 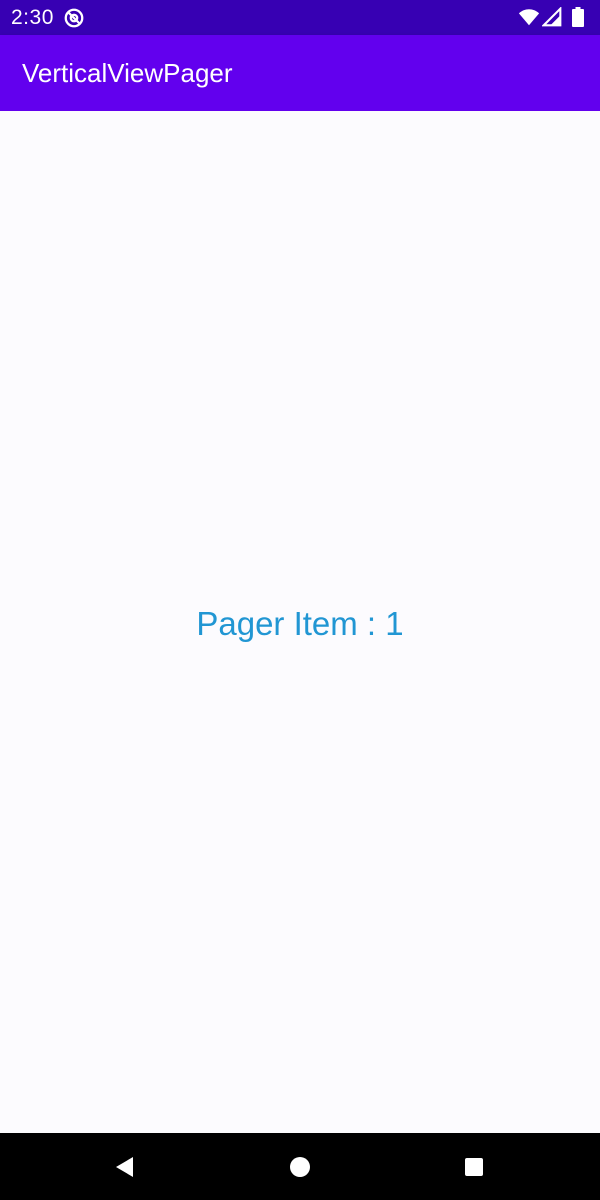 I want to click on battery-icon, so click(x=578, y=17).